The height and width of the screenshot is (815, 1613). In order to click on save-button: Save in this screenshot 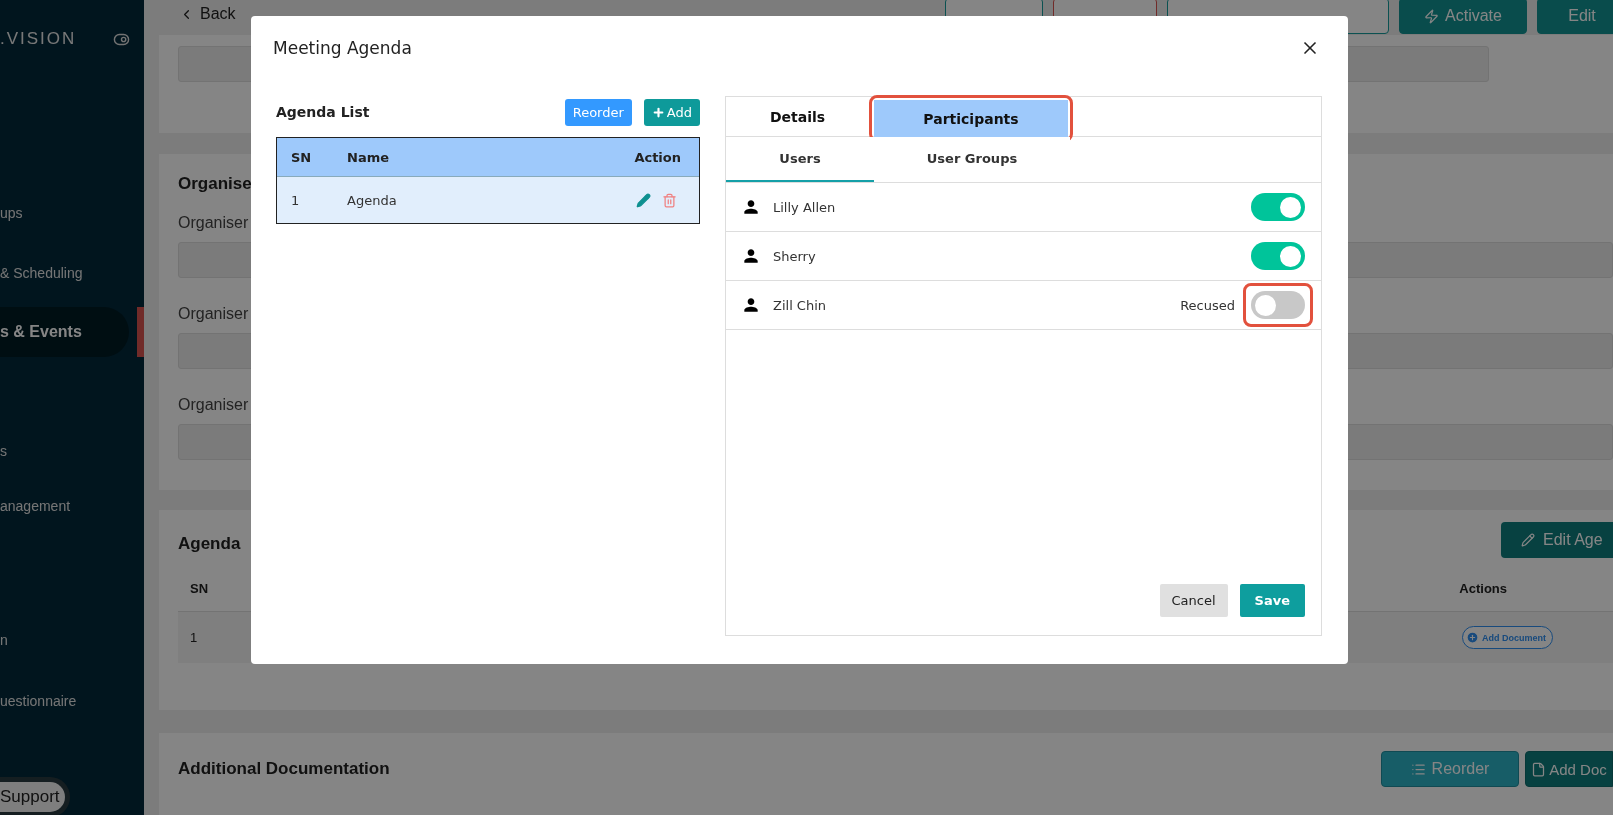, I will do `click(1272, 600)`.